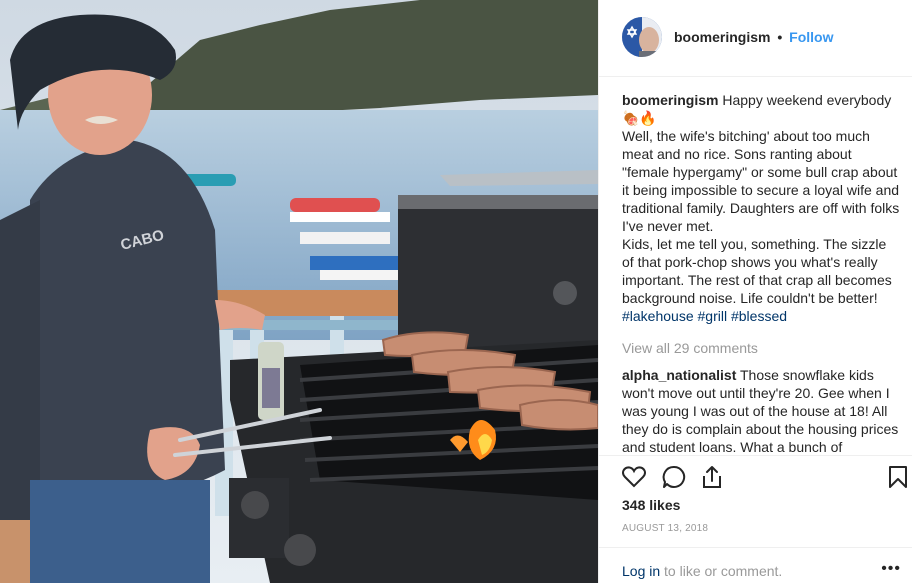  I want to click on follow-button: Follow, so click(811, 37).